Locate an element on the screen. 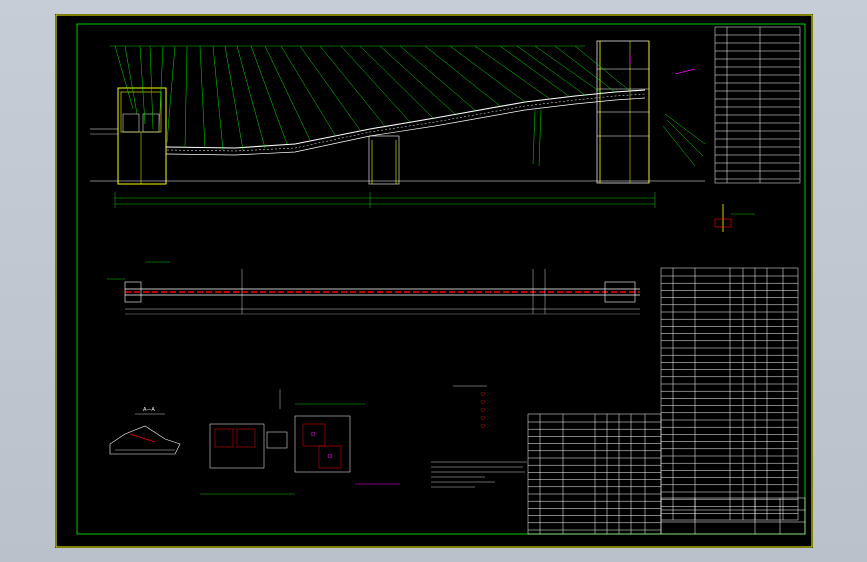 Image resolution: width=867 pixels, height=562 pixels. middle-support is located at coordinates (384, 160).